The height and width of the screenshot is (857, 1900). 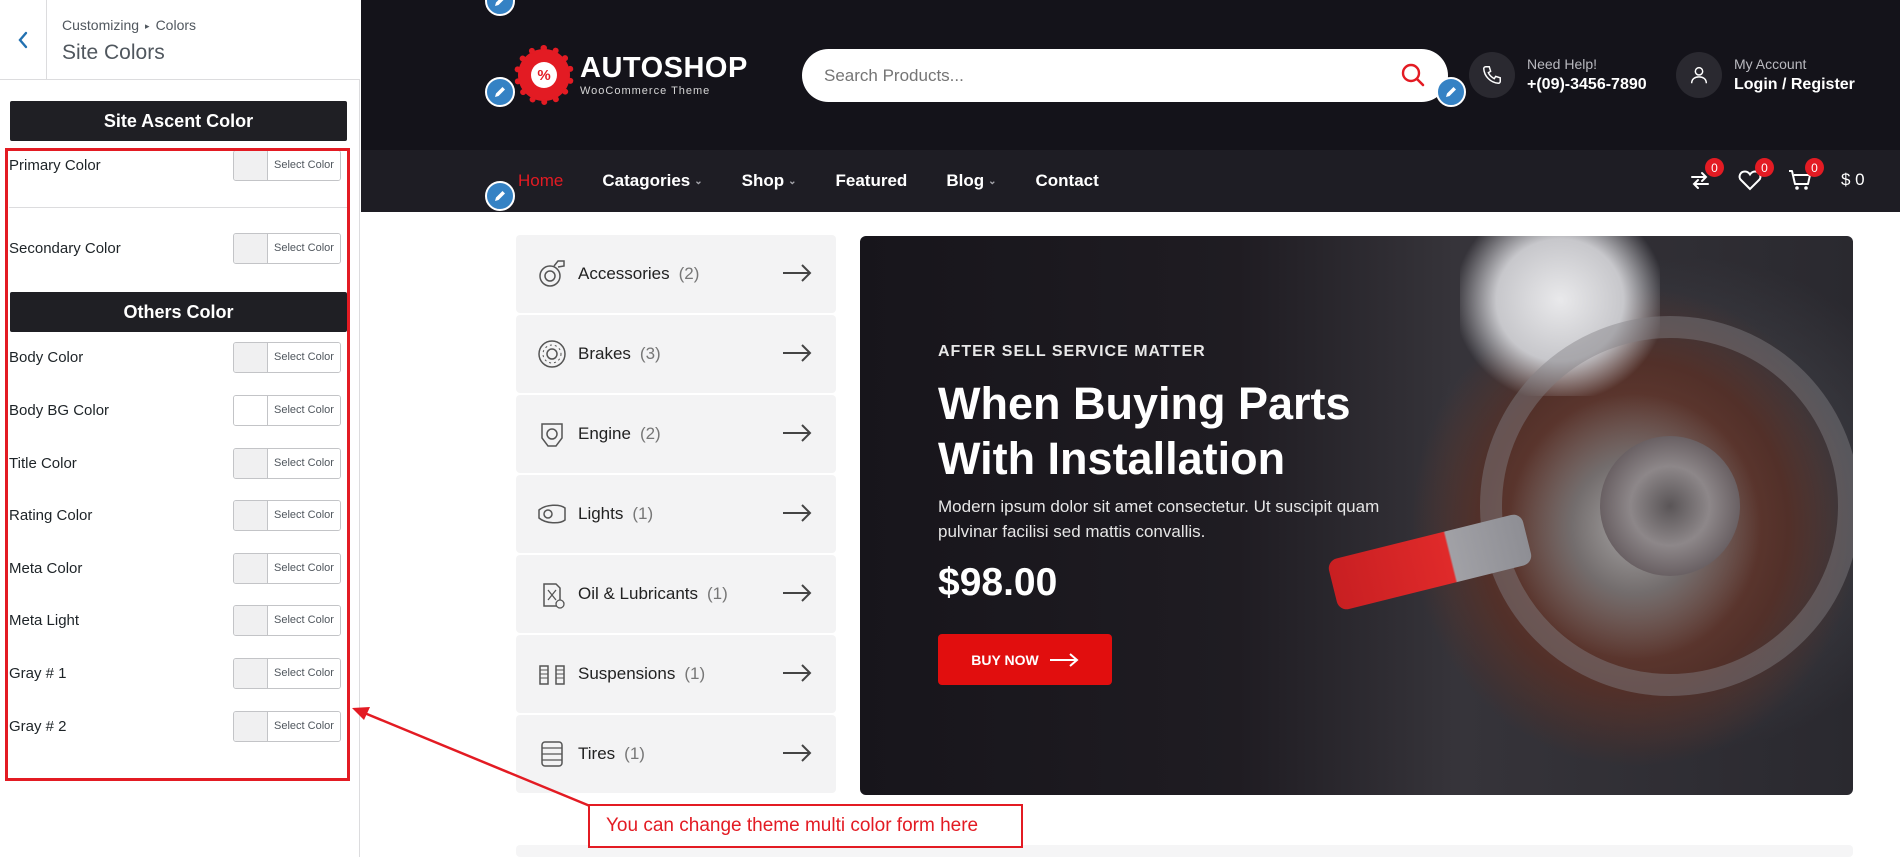 What do you see at coordinates (965, 180) in the screenshot?
I see `nav-label: Blog` at bounding box center [965, 180].